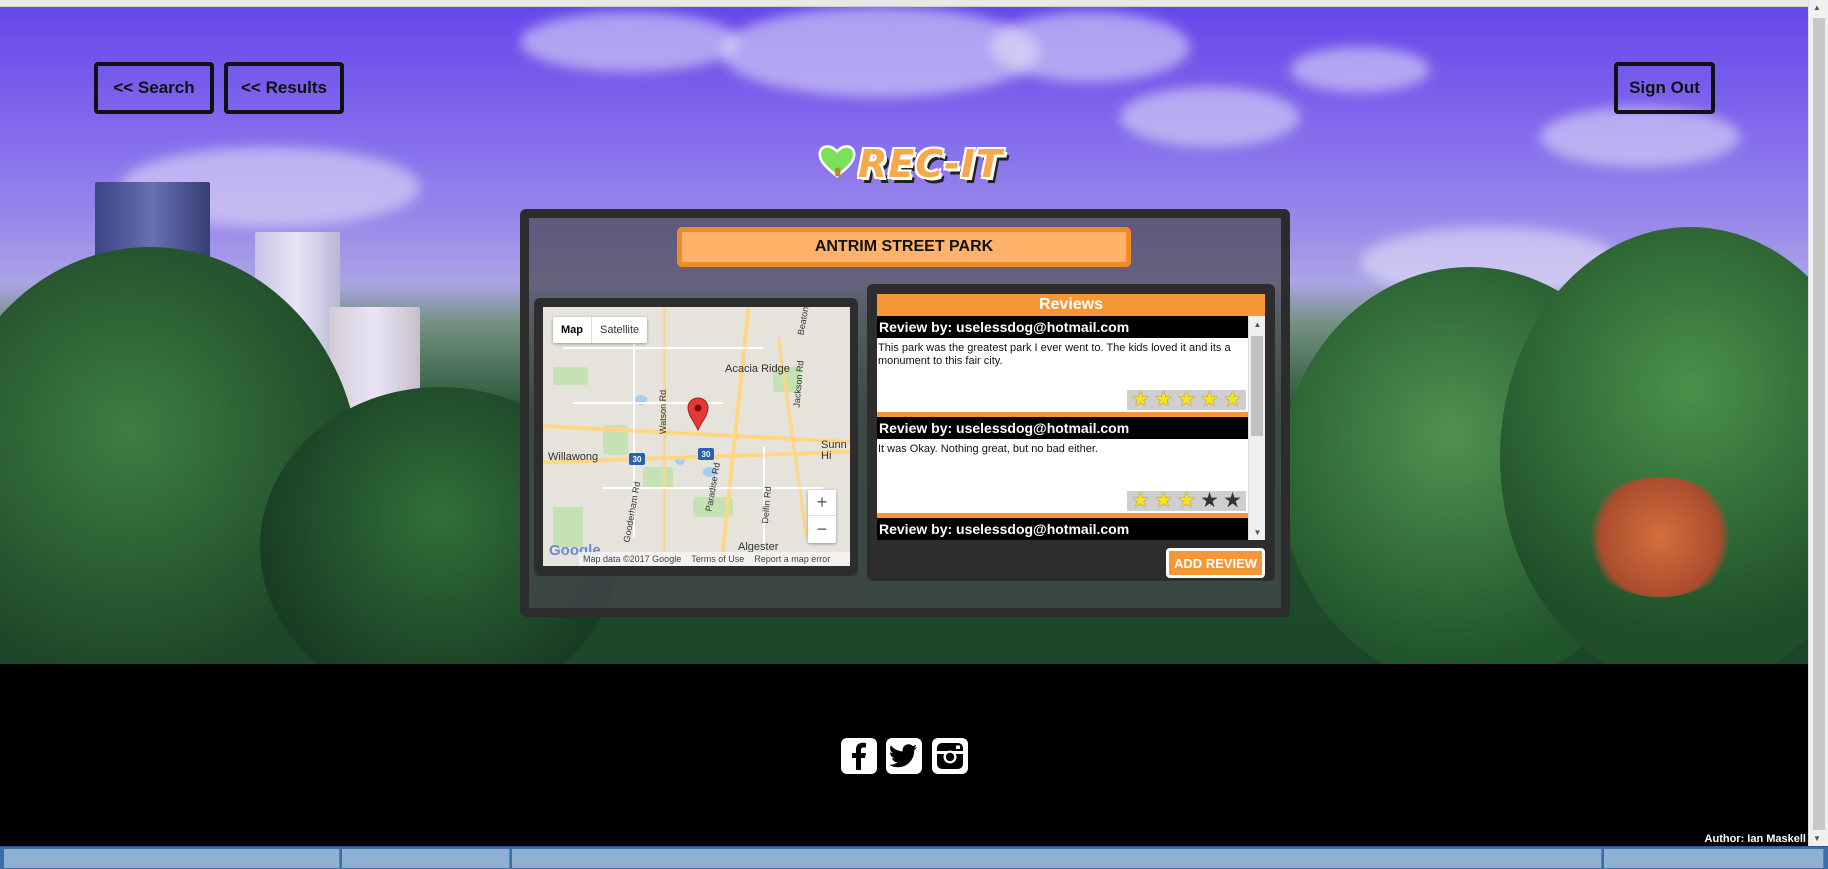  I want to click on app-logo: REC-IT, so click(906, 165).